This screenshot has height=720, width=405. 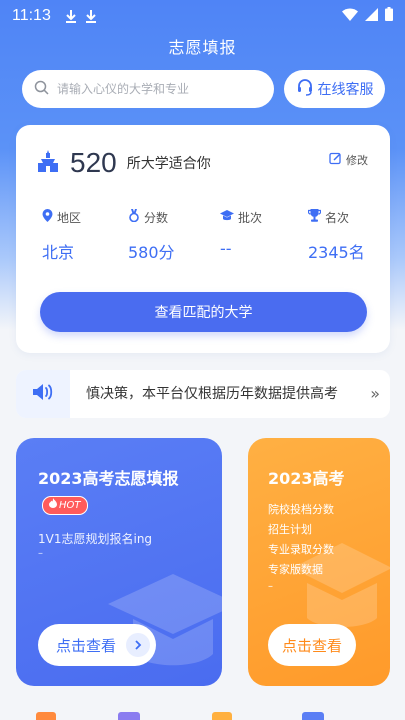 What do you see at coordinates (168, 164) in the screenshot?
I see `match-count-suffix: 所大学适合你` at bounding box center [168, 164].